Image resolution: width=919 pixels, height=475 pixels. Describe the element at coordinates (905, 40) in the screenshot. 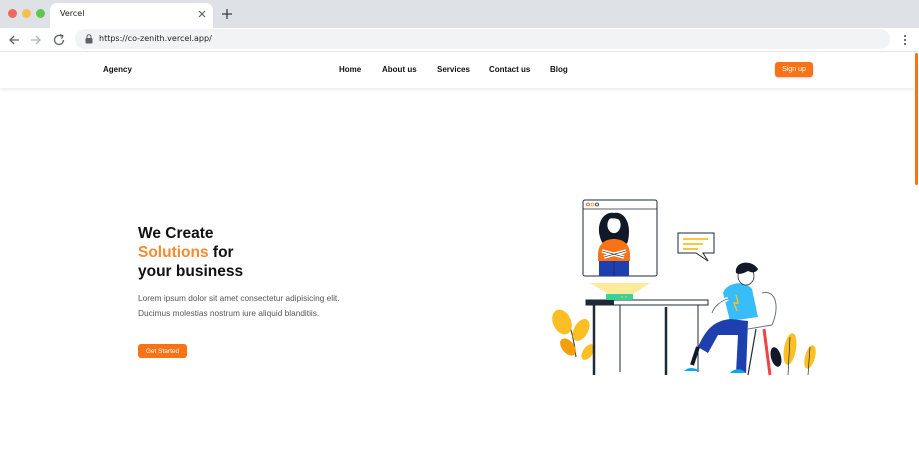

I see `menu-dots-icon` at that location.